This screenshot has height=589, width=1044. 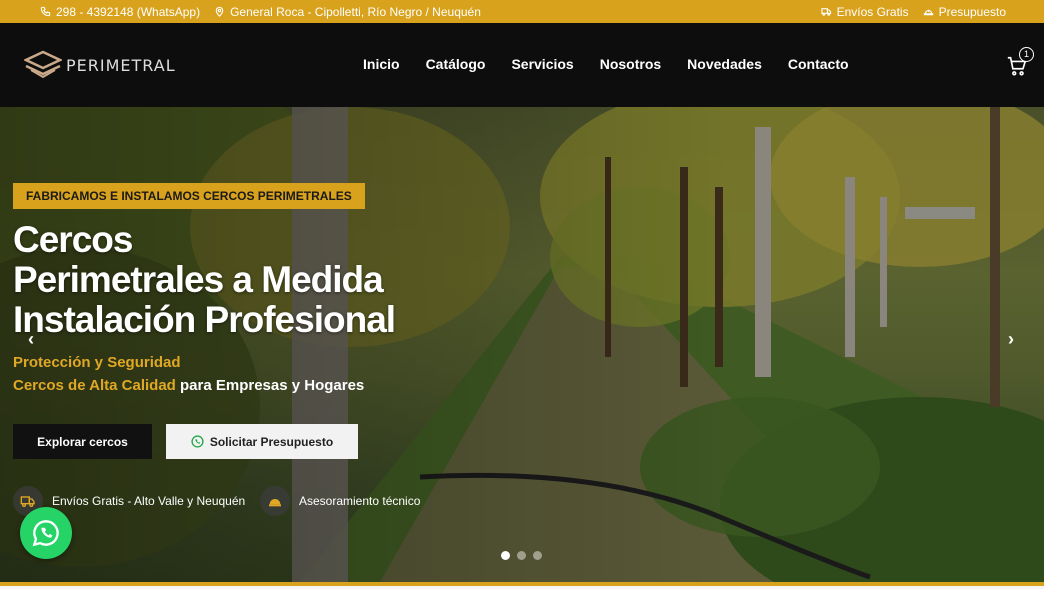 I want to click on hero-title-line-3: Instalación Profesional, so click(x=204, y=319).